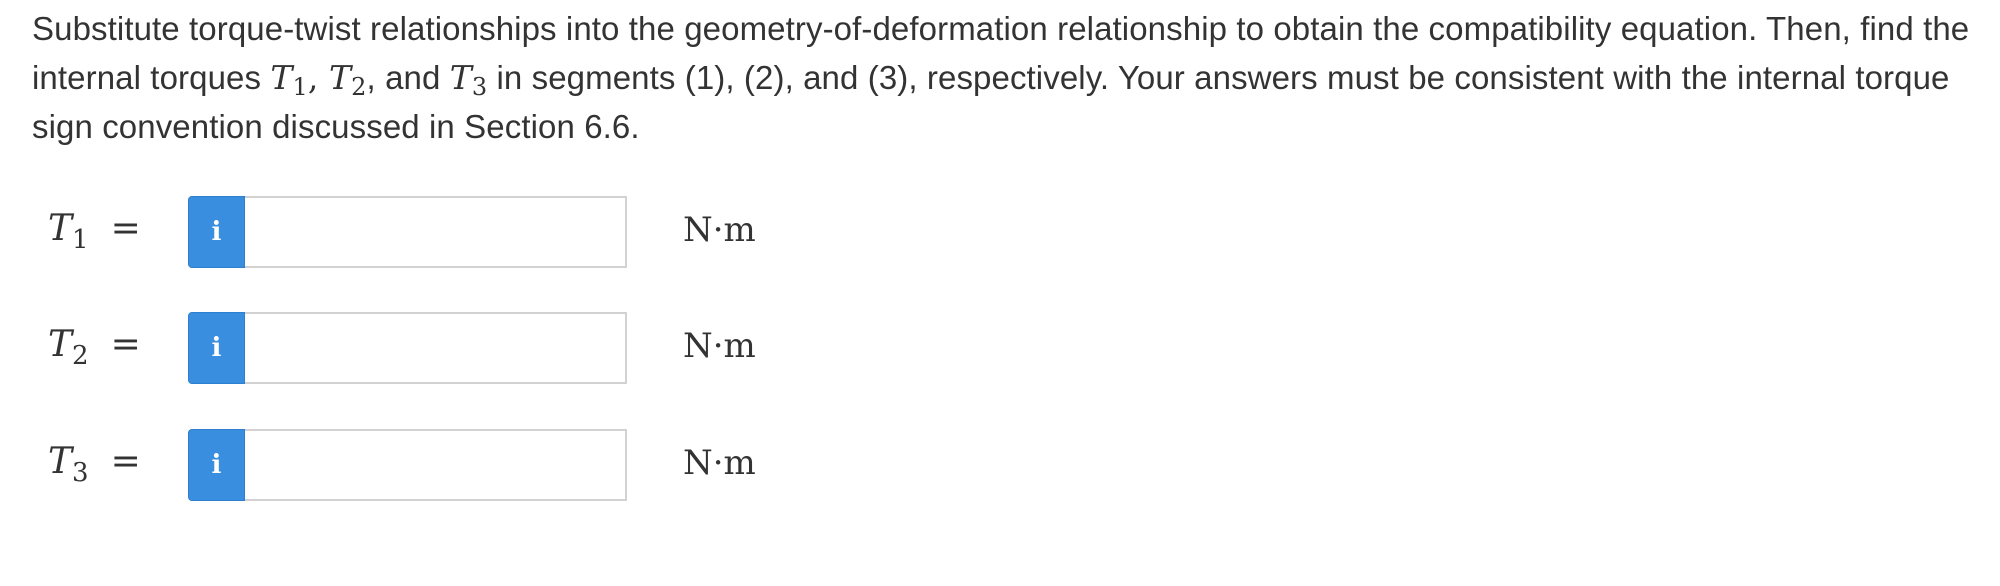 The image size is (2000, 586). Describe the element at coordinates (719, 230) in the screenshot. I see `t1-unit: N·m` at that location.